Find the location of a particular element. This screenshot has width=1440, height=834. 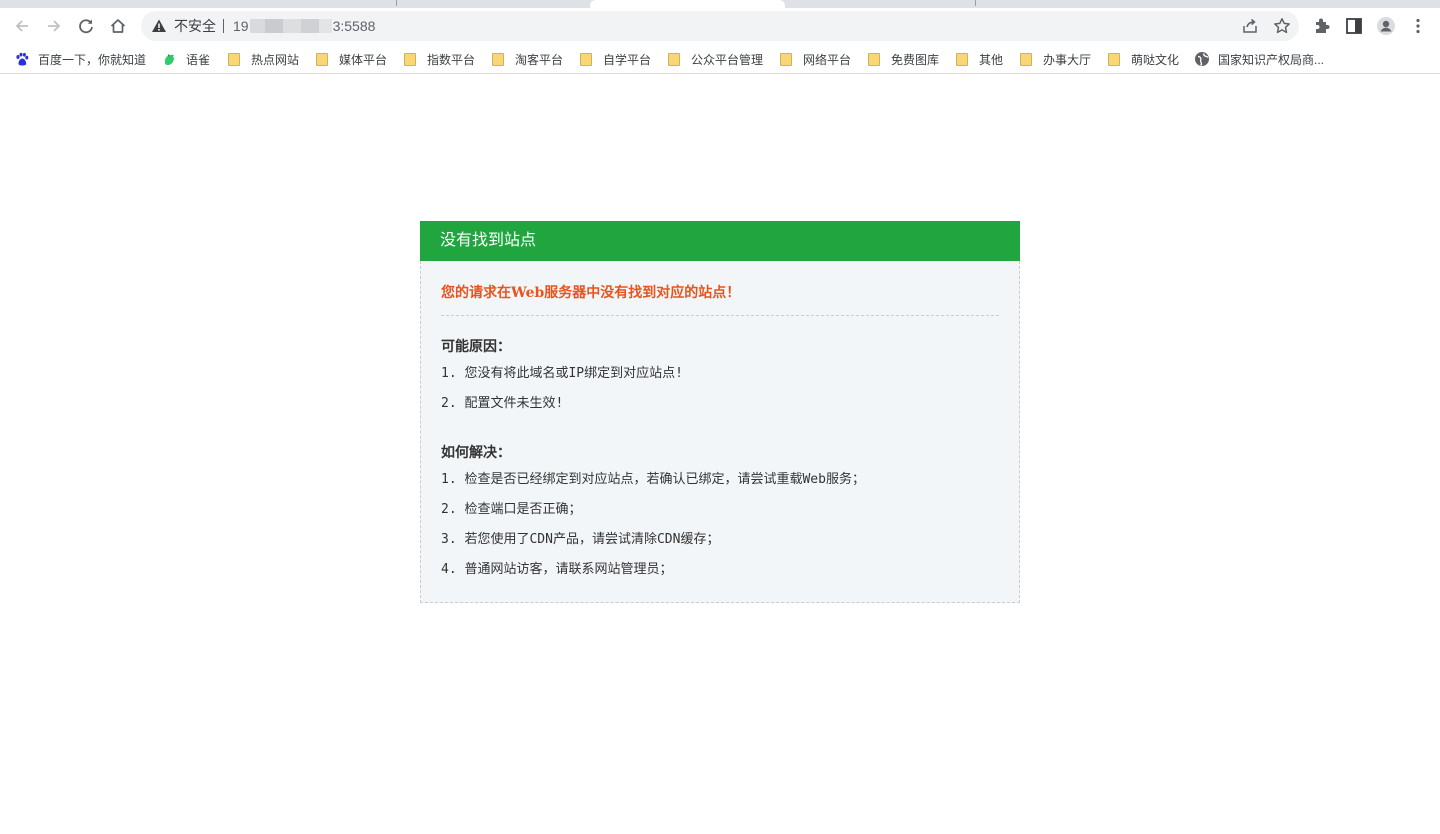

forward-button is located at coordinates (54, 26).